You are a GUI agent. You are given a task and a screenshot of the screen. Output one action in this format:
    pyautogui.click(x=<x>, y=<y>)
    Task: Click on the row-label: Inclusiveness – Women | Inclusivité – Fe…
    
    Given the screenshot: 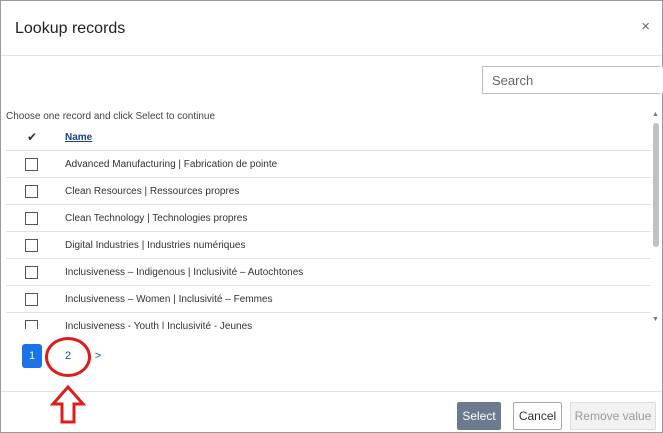 What is the action you would take?
    pyautogui.click(x=169, y=299)
    